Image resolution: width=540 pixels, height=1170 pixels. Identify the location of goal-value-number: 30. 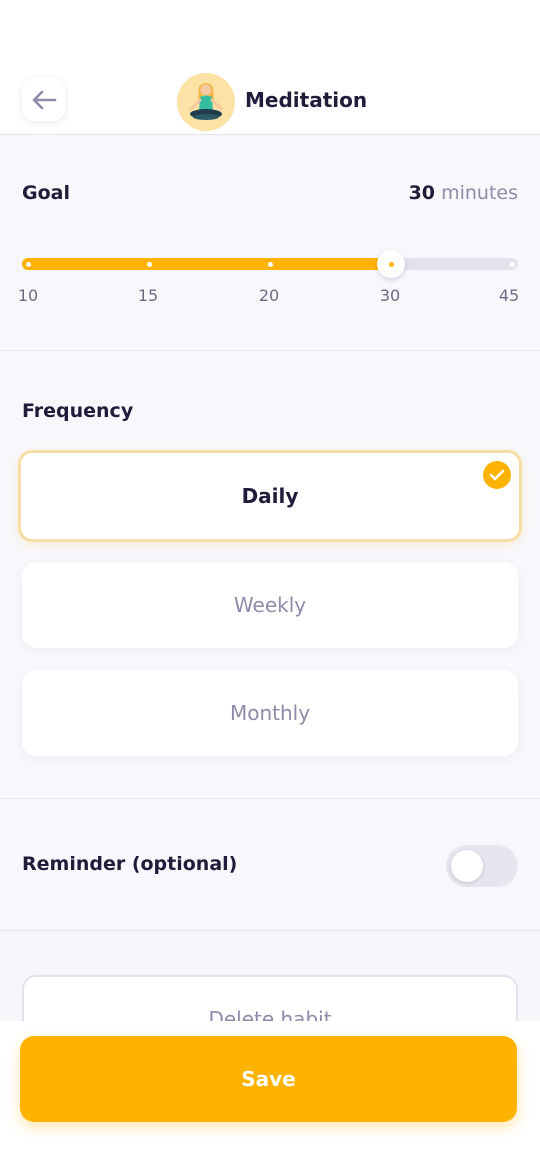
(422, 193).